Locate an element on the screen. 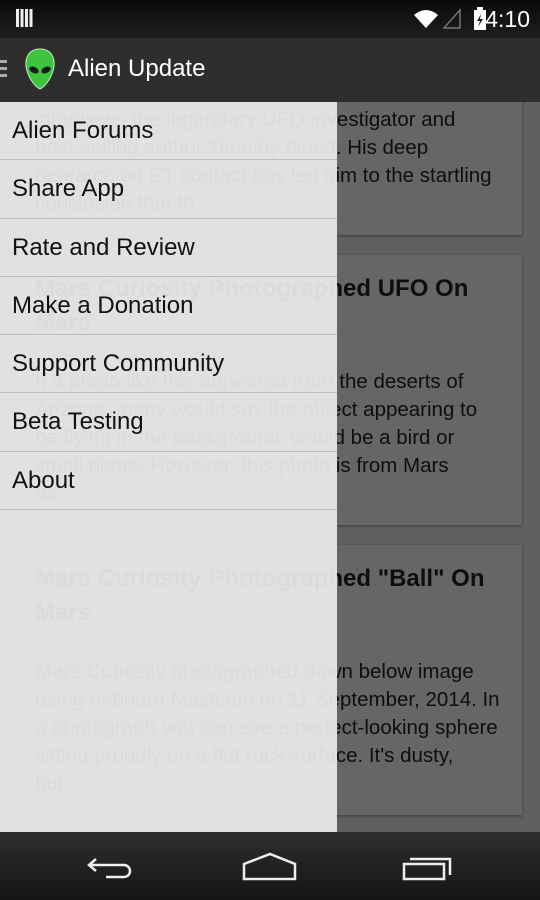 This screenshot has height=900, width=540. navigation-bar is located at coordinates (270, 866).